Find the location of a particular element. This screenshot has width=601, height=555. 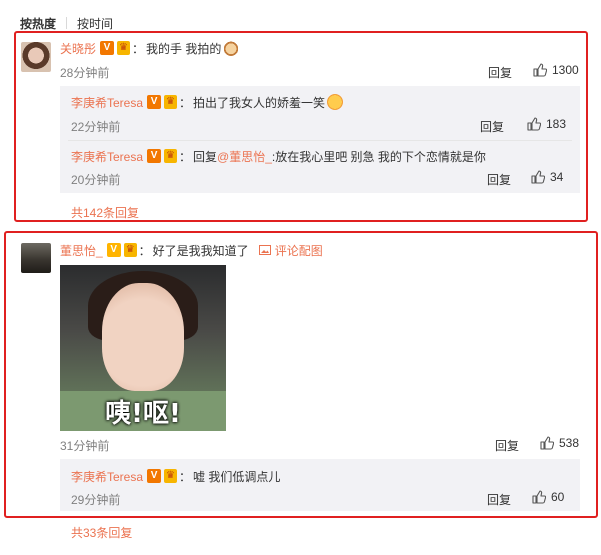

comment-time: 31分钟前 is located at coordinates (85, 446).